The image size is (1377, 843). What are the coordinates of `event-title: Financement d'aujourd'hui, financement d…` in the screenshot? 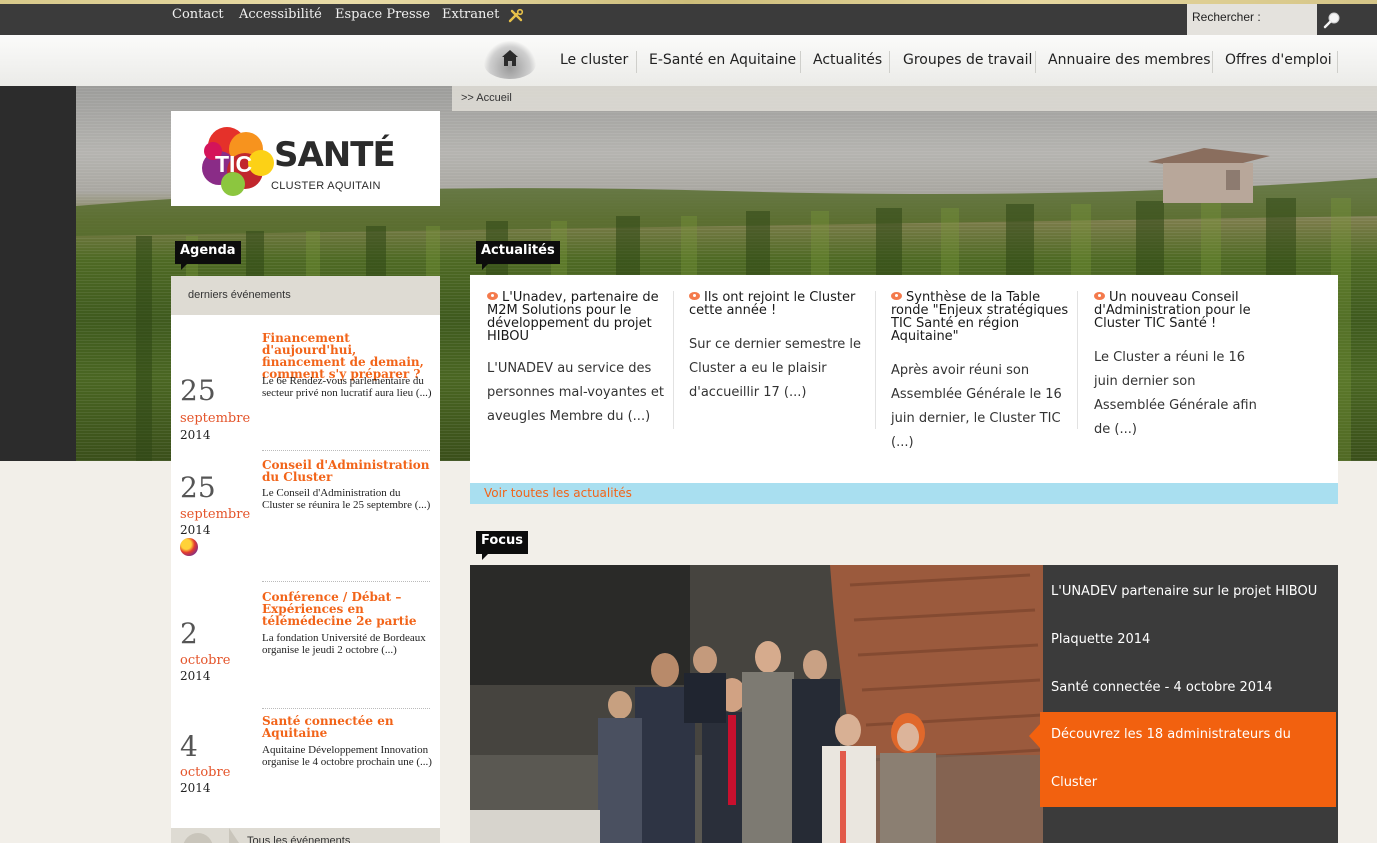 It's located at (348, 356).